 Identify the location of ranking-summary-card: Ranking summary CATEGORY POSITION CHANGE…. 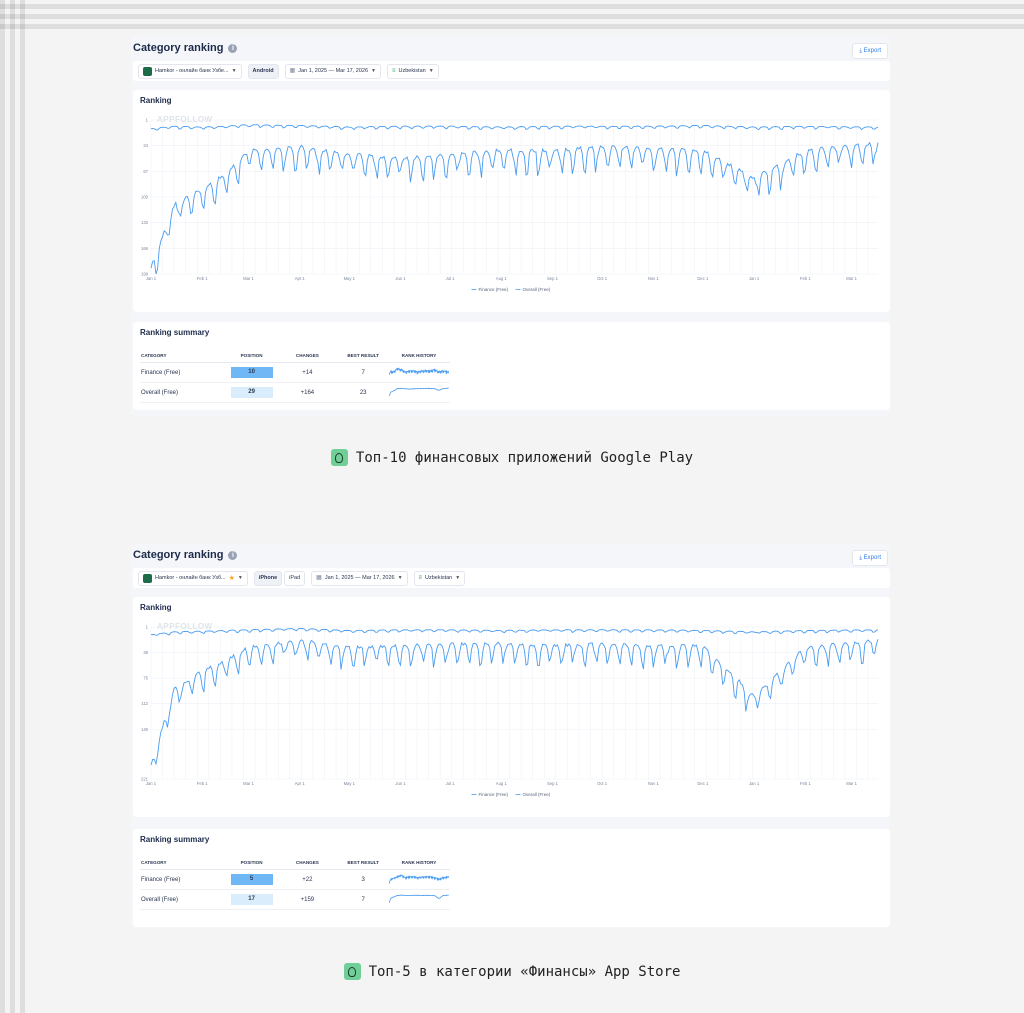
(511, 366).